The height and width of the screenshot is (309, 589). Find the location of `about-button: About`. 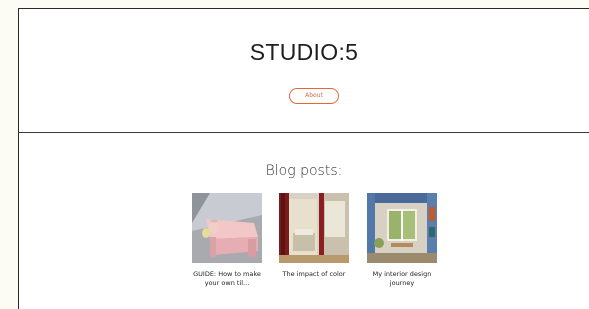

about-button: About is located at coordinates (314, 96).